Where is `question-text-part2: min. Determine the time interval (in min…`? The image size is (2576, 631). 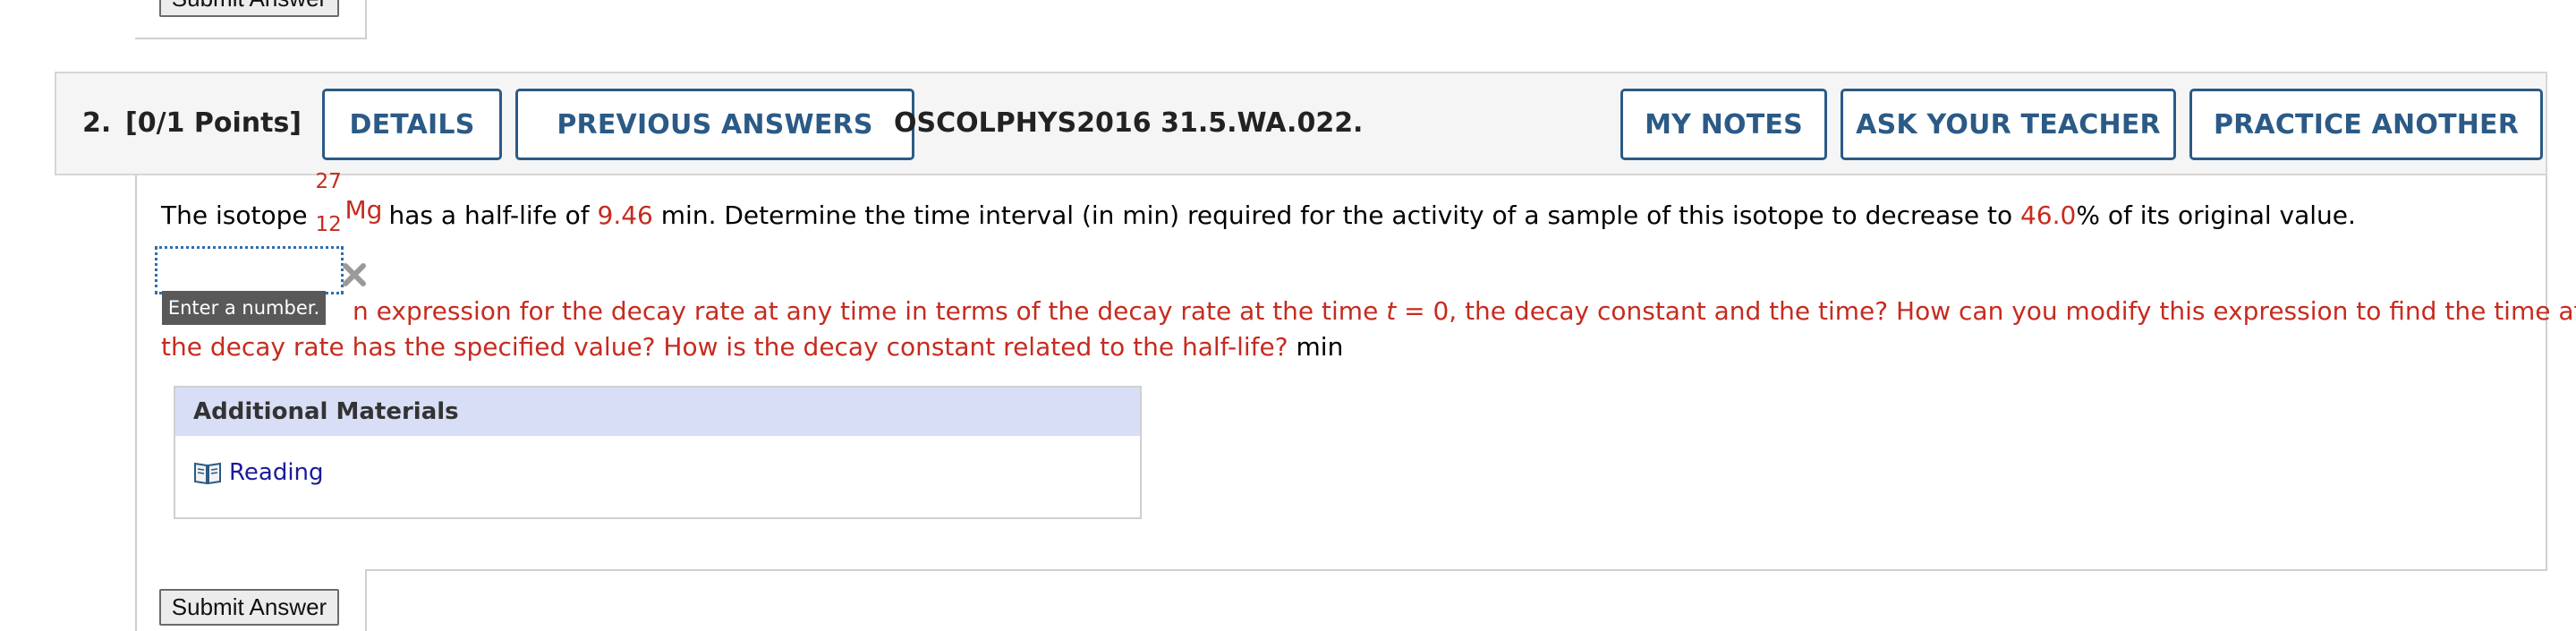
question-text-part2: min. Determine the time interval (in min… is located at coordinates (1336, 215).